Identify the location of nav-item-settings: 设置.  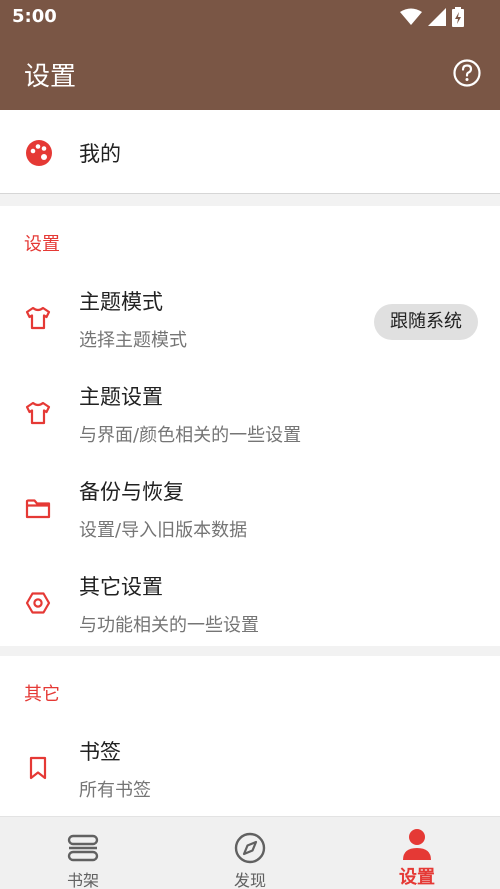
(417, 853).